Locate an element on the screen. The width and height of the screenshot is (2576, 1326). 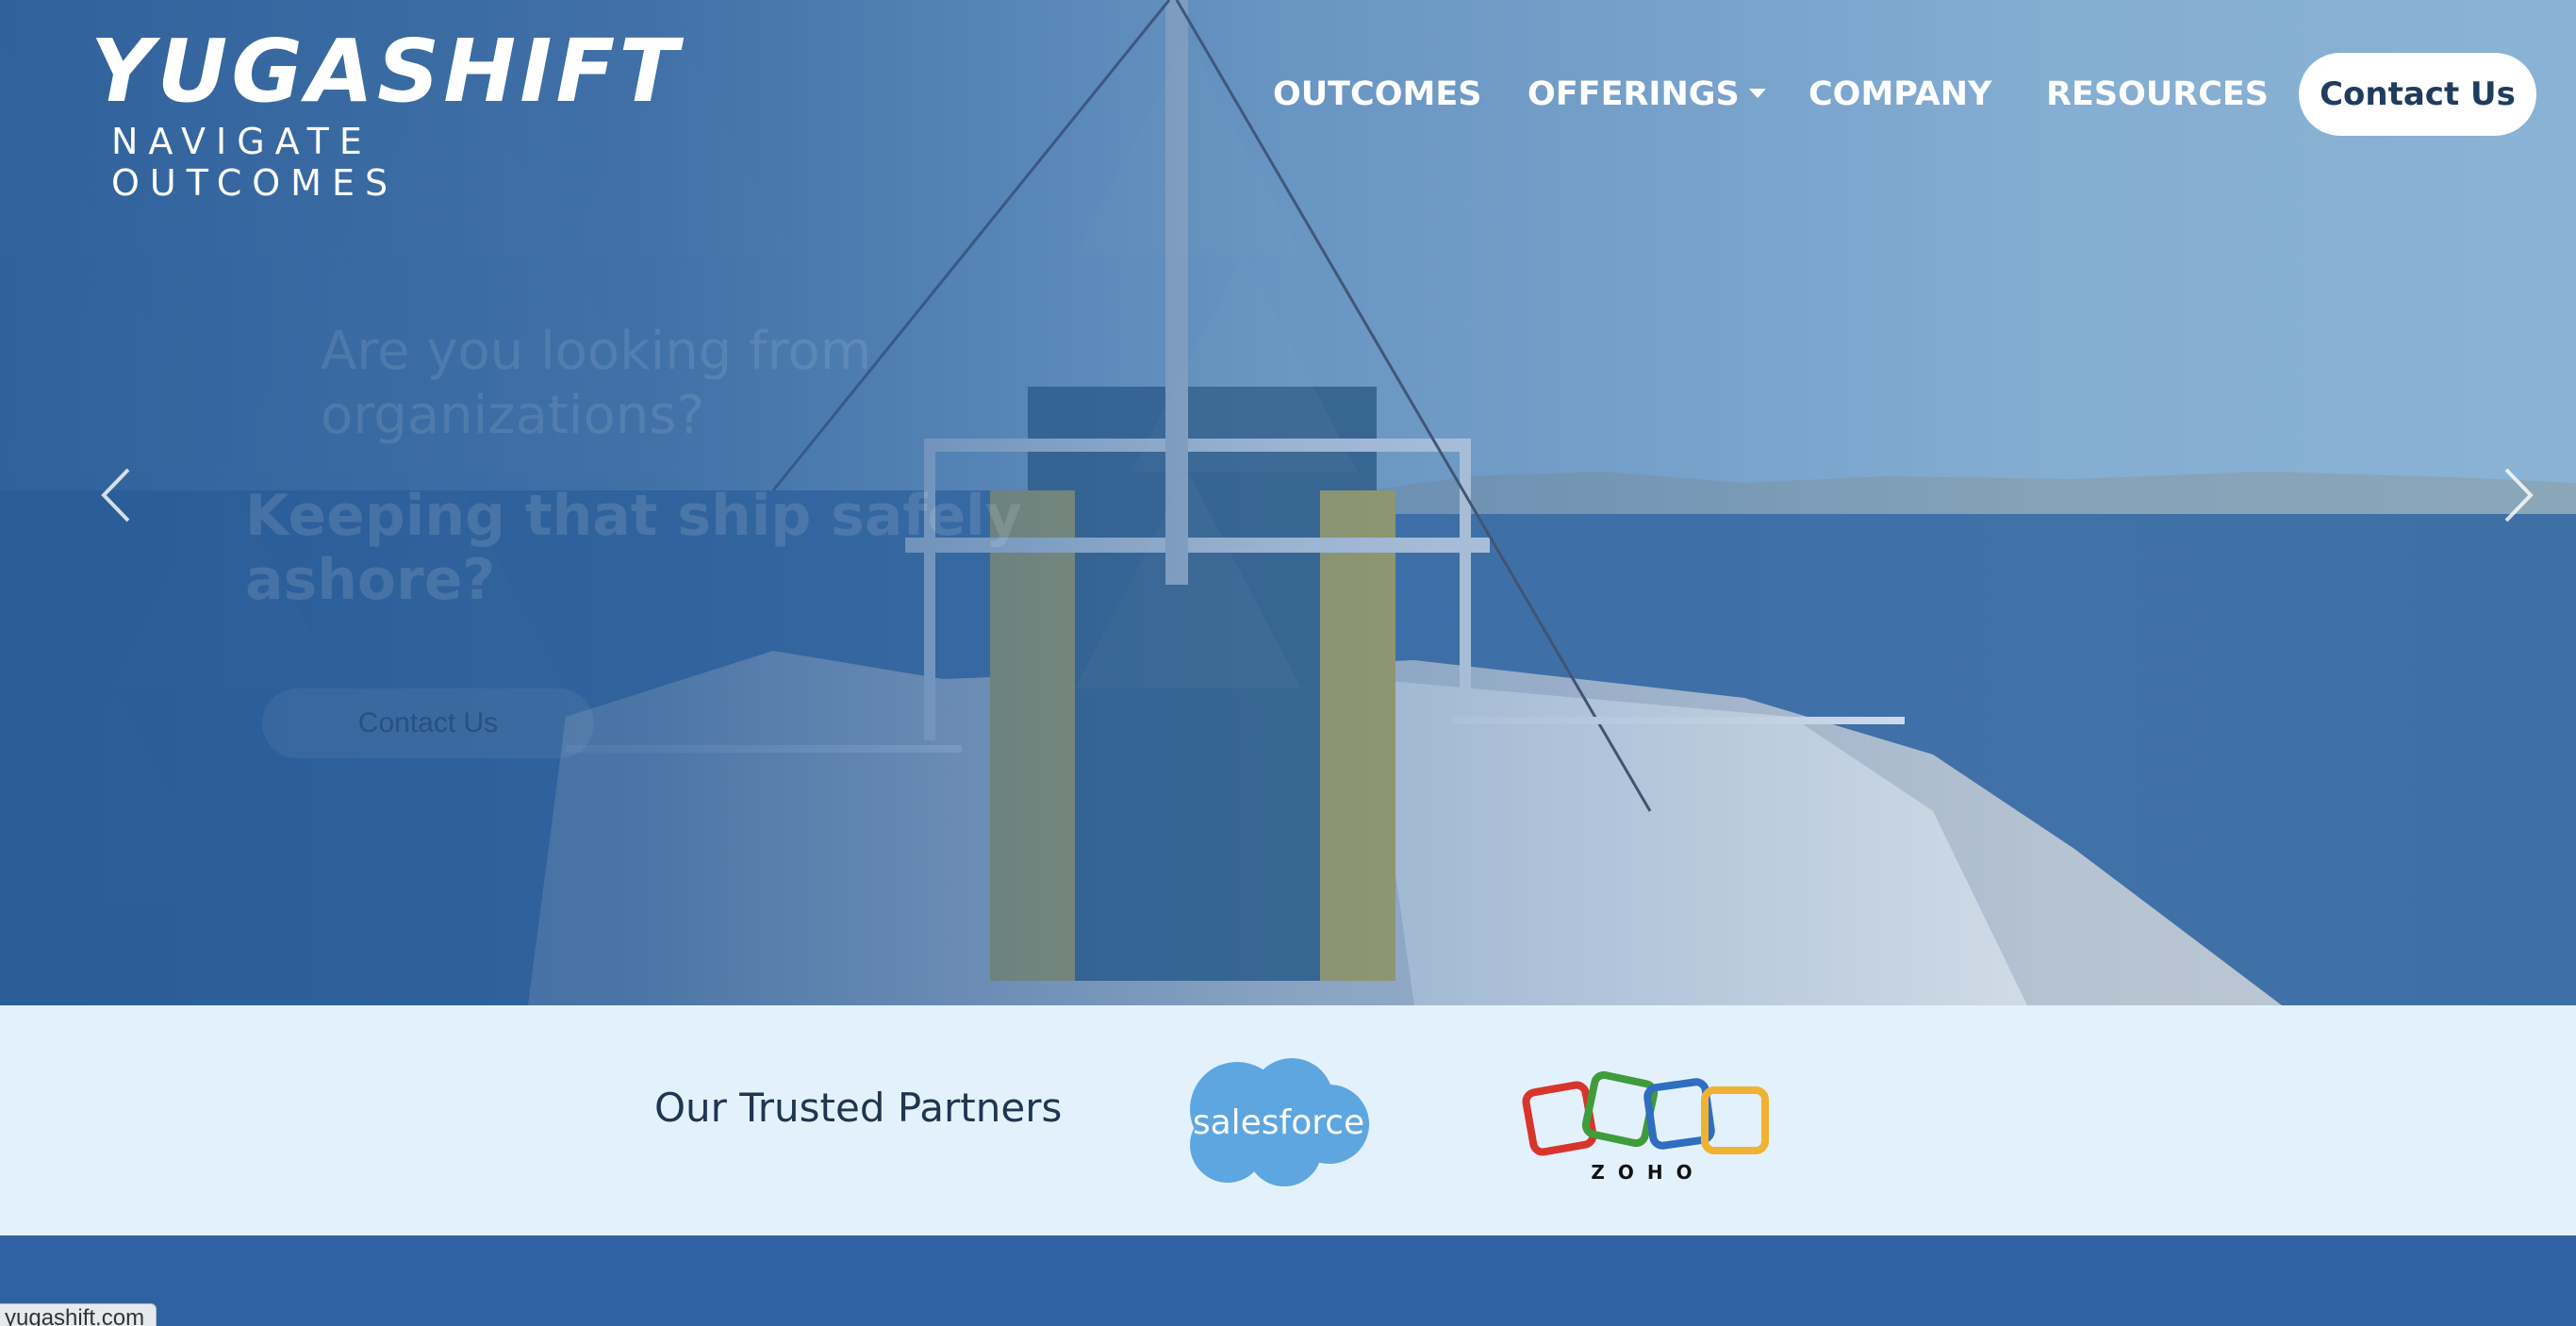
nav-resources: RESOURCES is located at coordinates (2157, 94).